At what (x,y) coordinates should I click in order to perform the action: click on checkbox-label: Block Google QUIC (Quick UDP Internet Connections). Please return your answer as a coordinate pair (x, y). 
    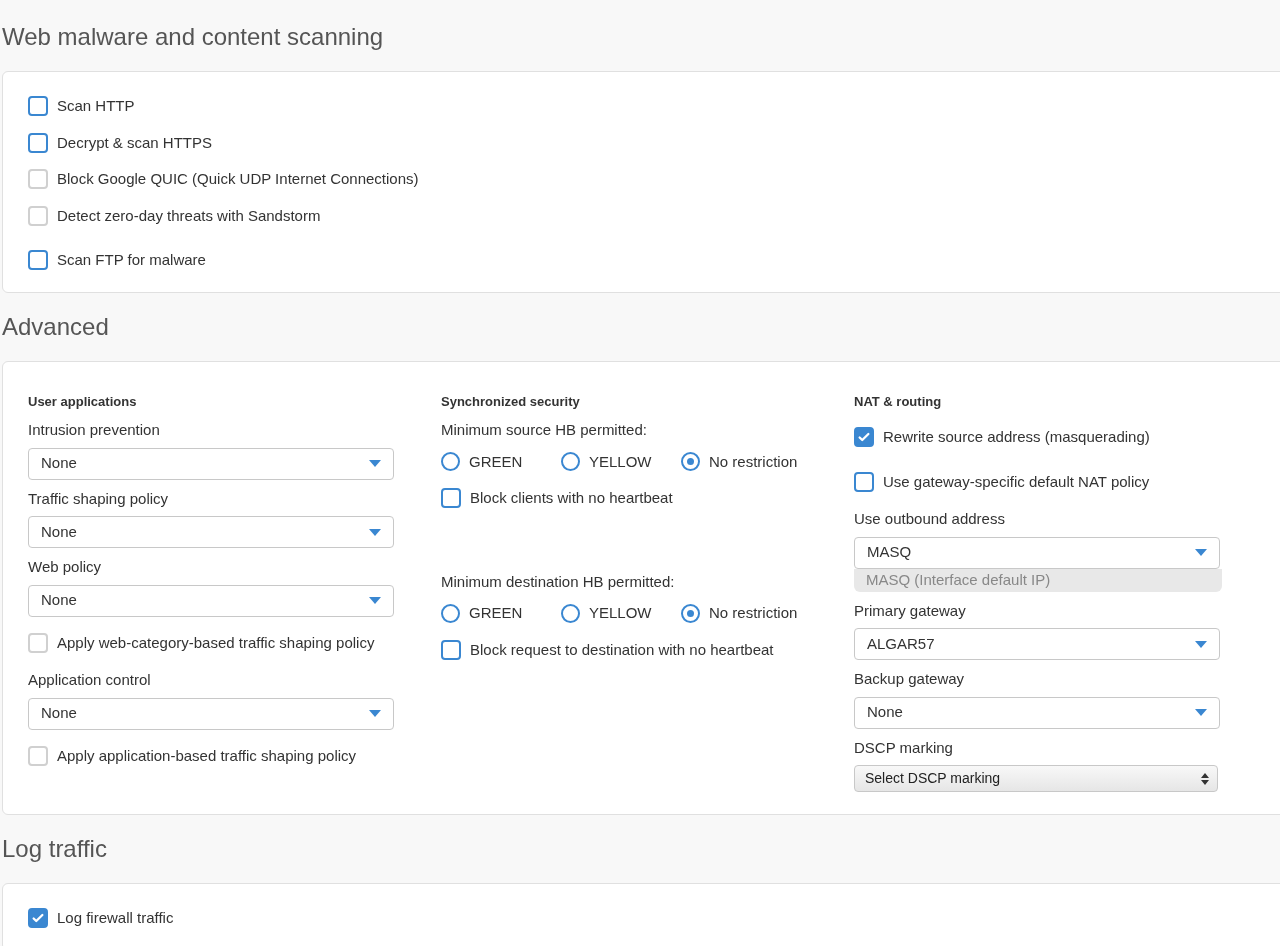
    Looking at the image, I should click on (238, 179).